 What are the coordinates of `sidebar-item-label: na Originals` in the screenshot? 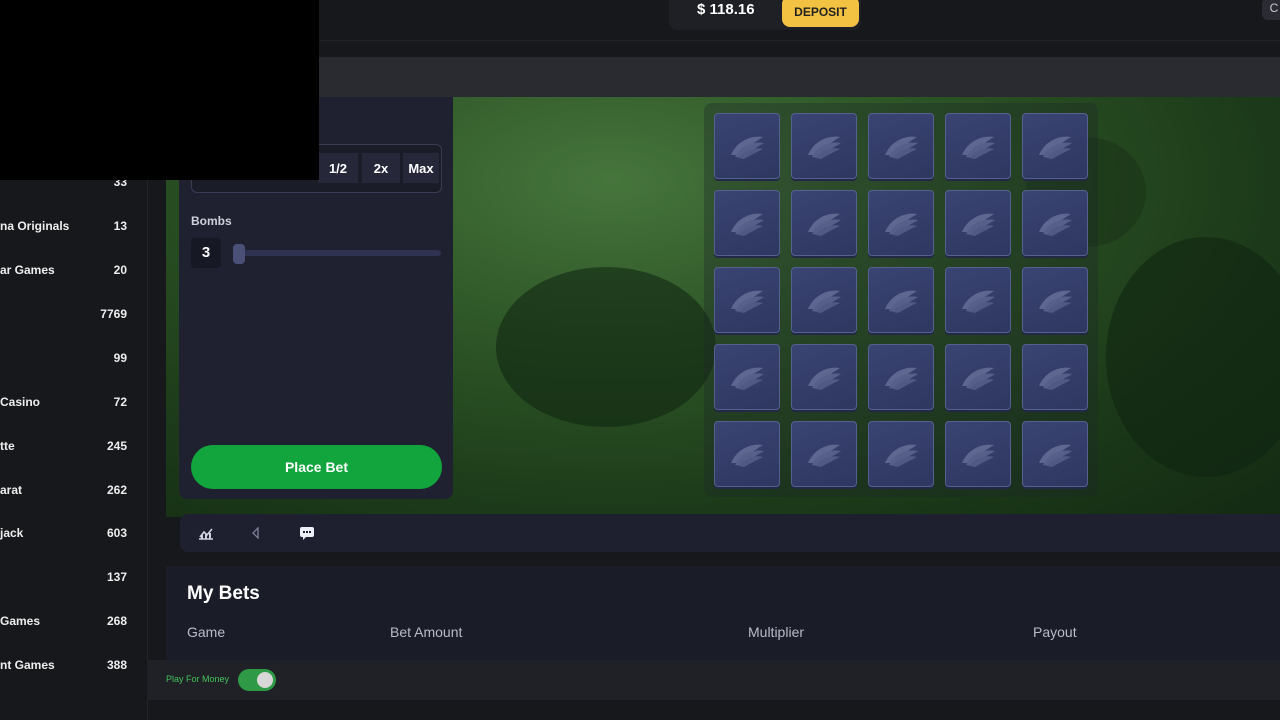 It's located at (35, 226).